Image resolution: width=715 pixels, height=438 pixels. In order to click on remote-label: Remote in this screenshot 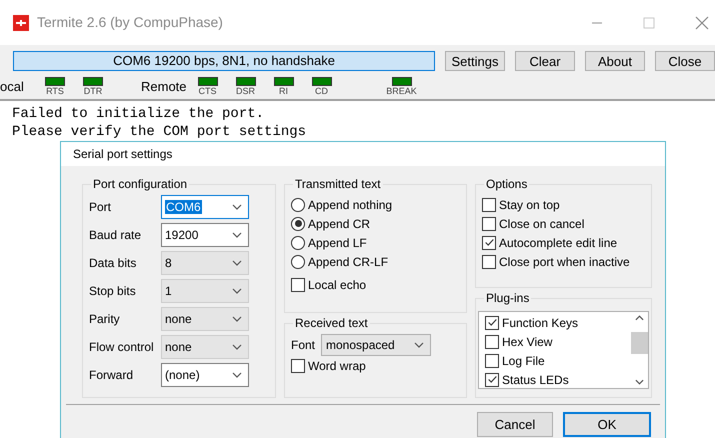, I will do `click(164, 87)`.